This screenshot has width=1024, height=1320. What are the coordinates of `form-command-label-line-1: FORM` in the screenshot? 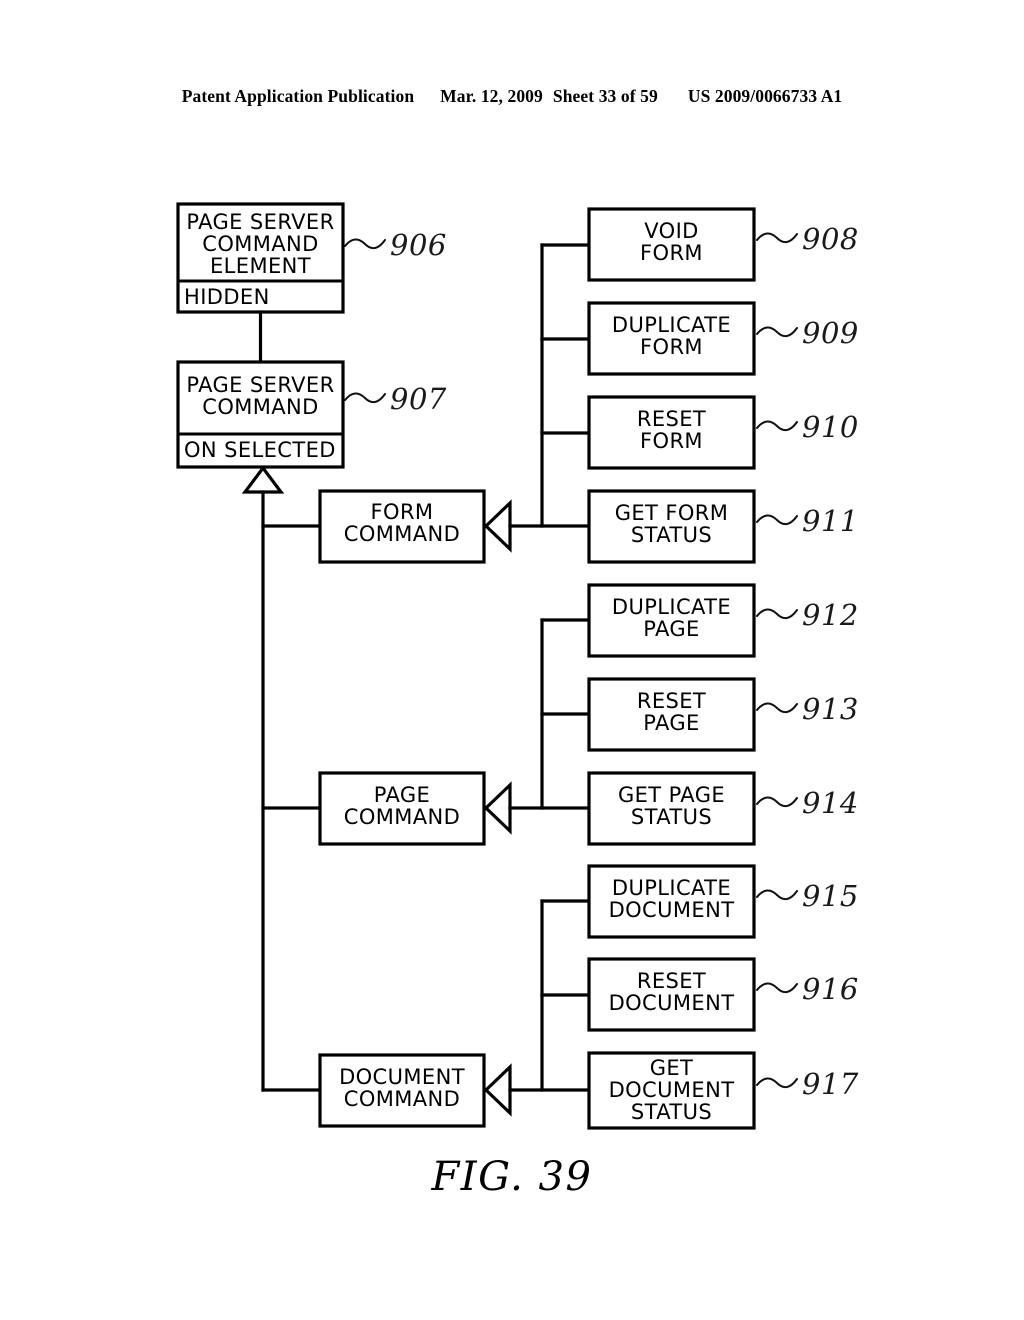 It's located at (402, 512).